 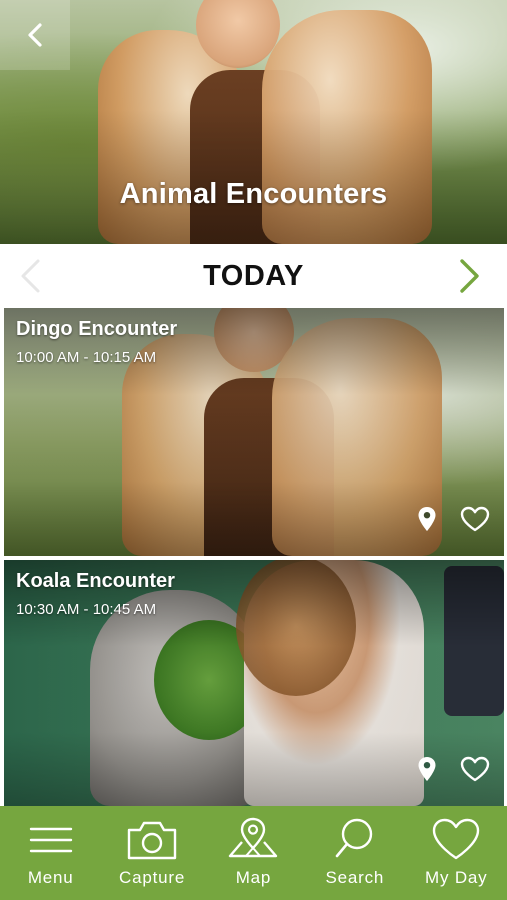 I want to click on tab-capture: Capture, so click(x=152, y=852).